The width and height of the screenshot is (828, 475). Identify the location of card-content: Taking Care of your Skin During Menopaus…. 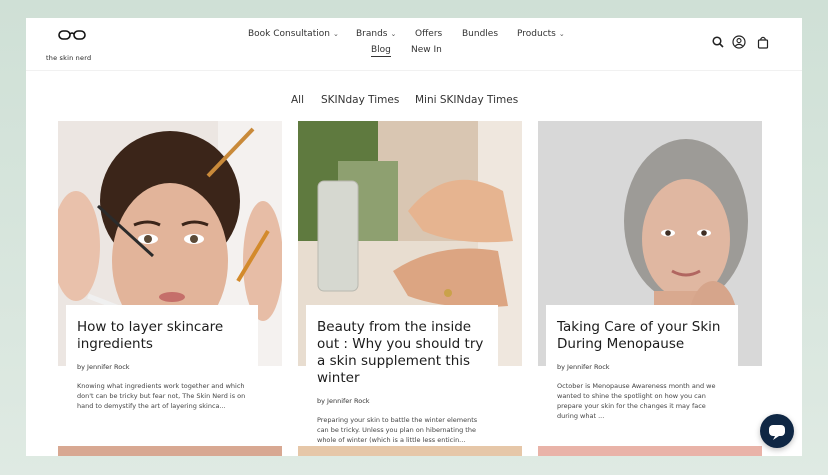
(642, 380).